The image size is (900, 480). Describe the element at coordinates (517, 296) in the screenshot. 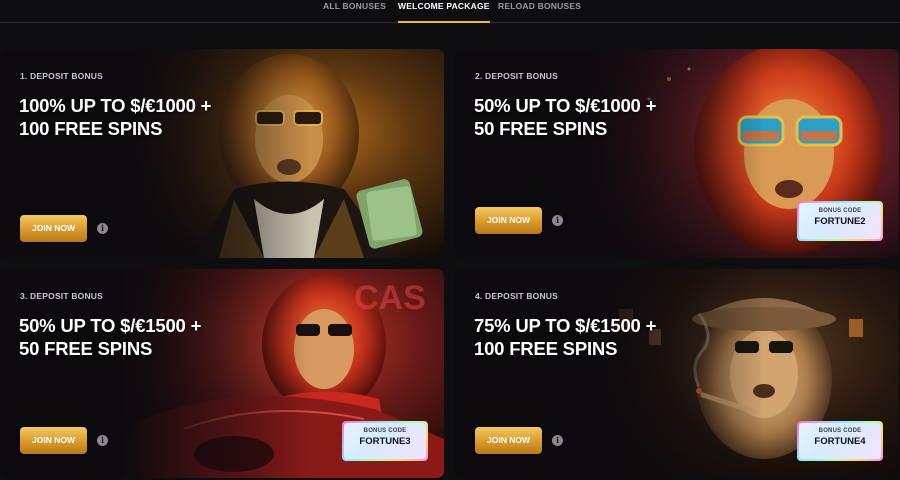

I see `deposit-bonus-label: 4. DEPOSIT BONUS` at that location.